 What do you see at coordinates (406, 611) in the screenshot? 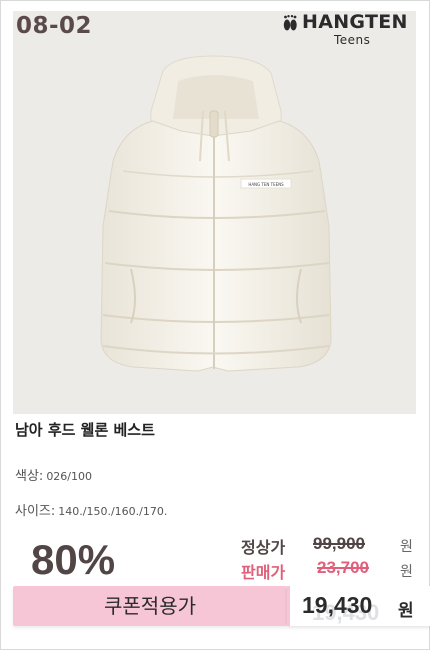
I see `final-price-unit: 원` at bounding box center [406, 611].